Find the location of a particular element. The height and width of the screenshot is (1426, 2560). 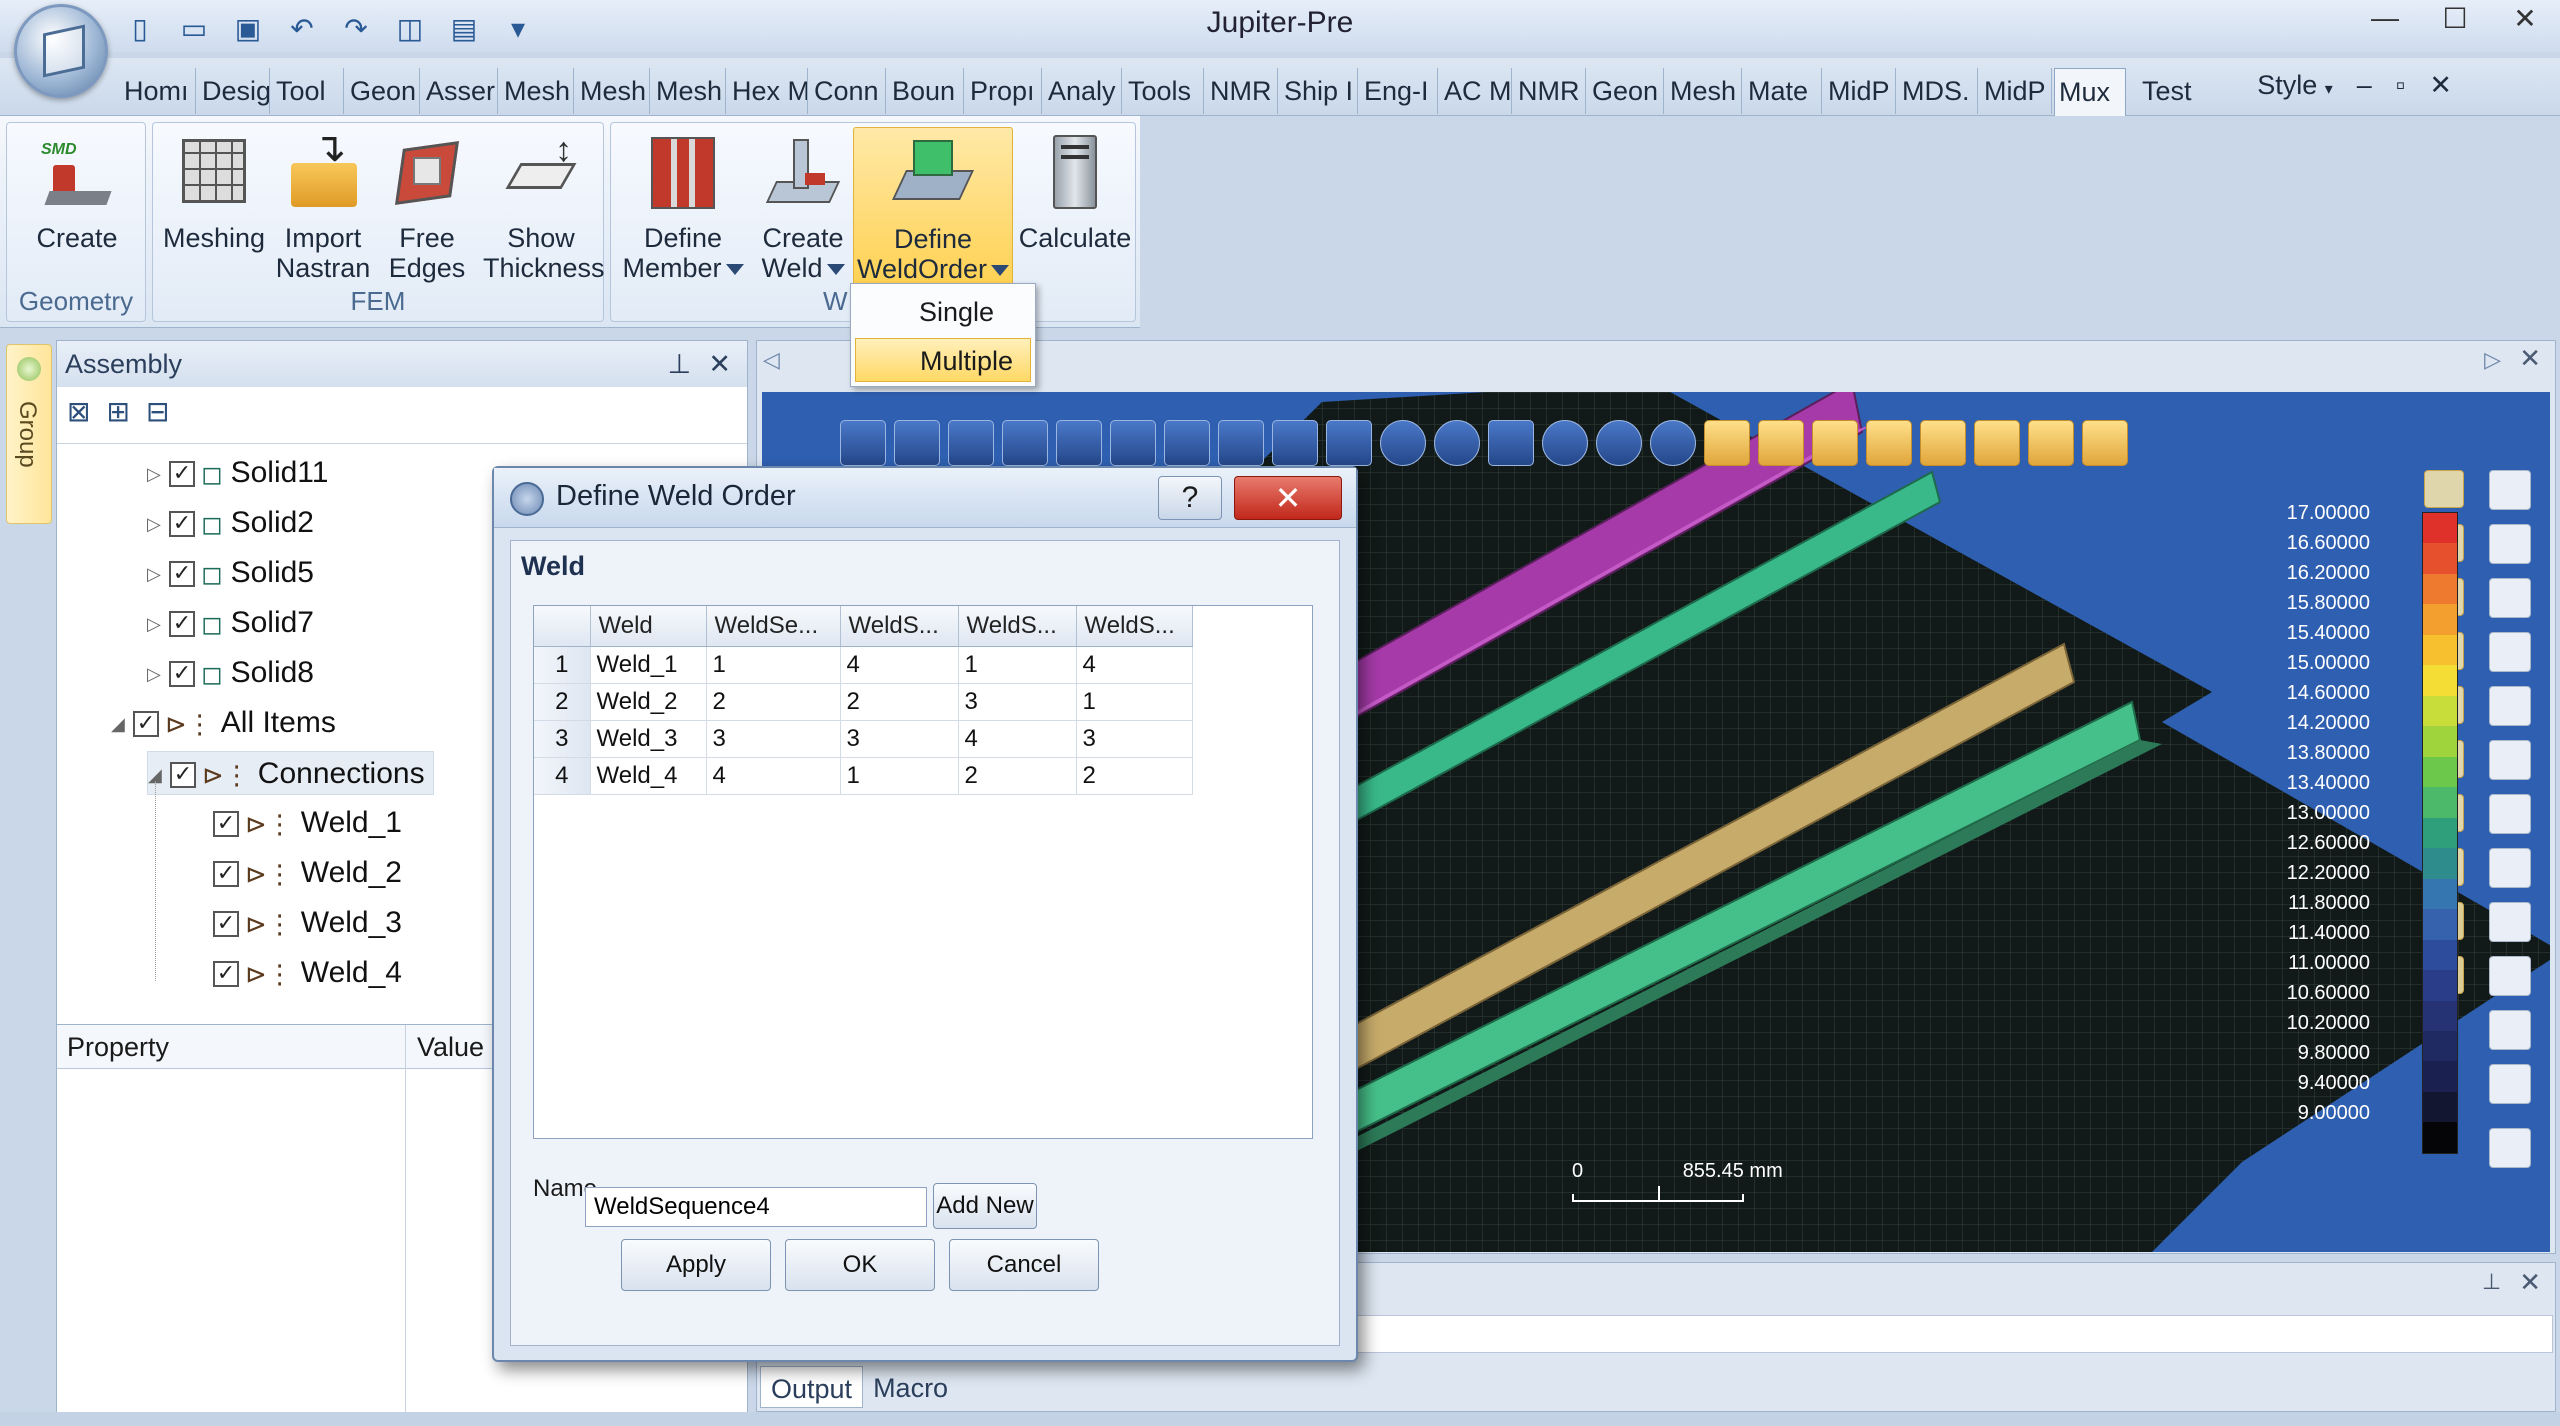

view-right-icon is located at coordinates (1025, 443).